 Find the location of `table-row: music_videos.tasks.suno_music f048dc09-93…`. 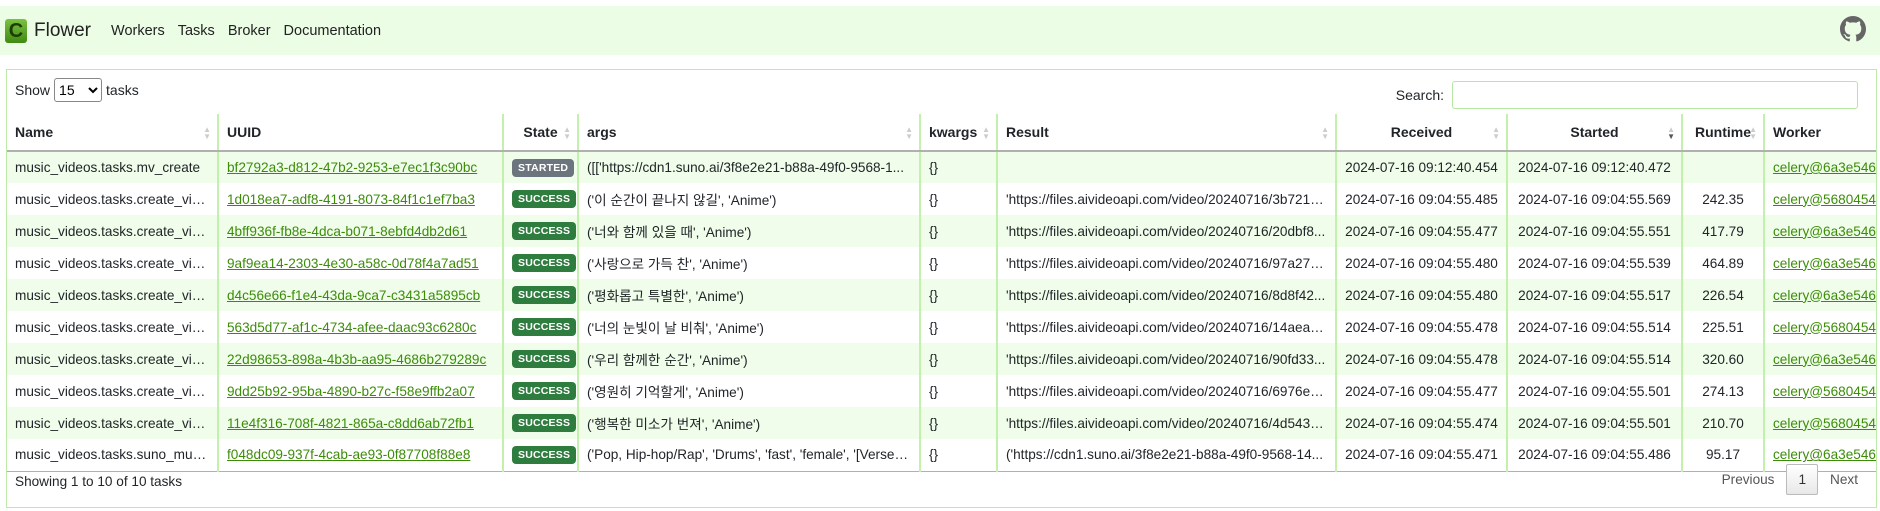

table-row: music_videos.tasks.suno_music f048dc09-93… is located at coordinates (941, 455).